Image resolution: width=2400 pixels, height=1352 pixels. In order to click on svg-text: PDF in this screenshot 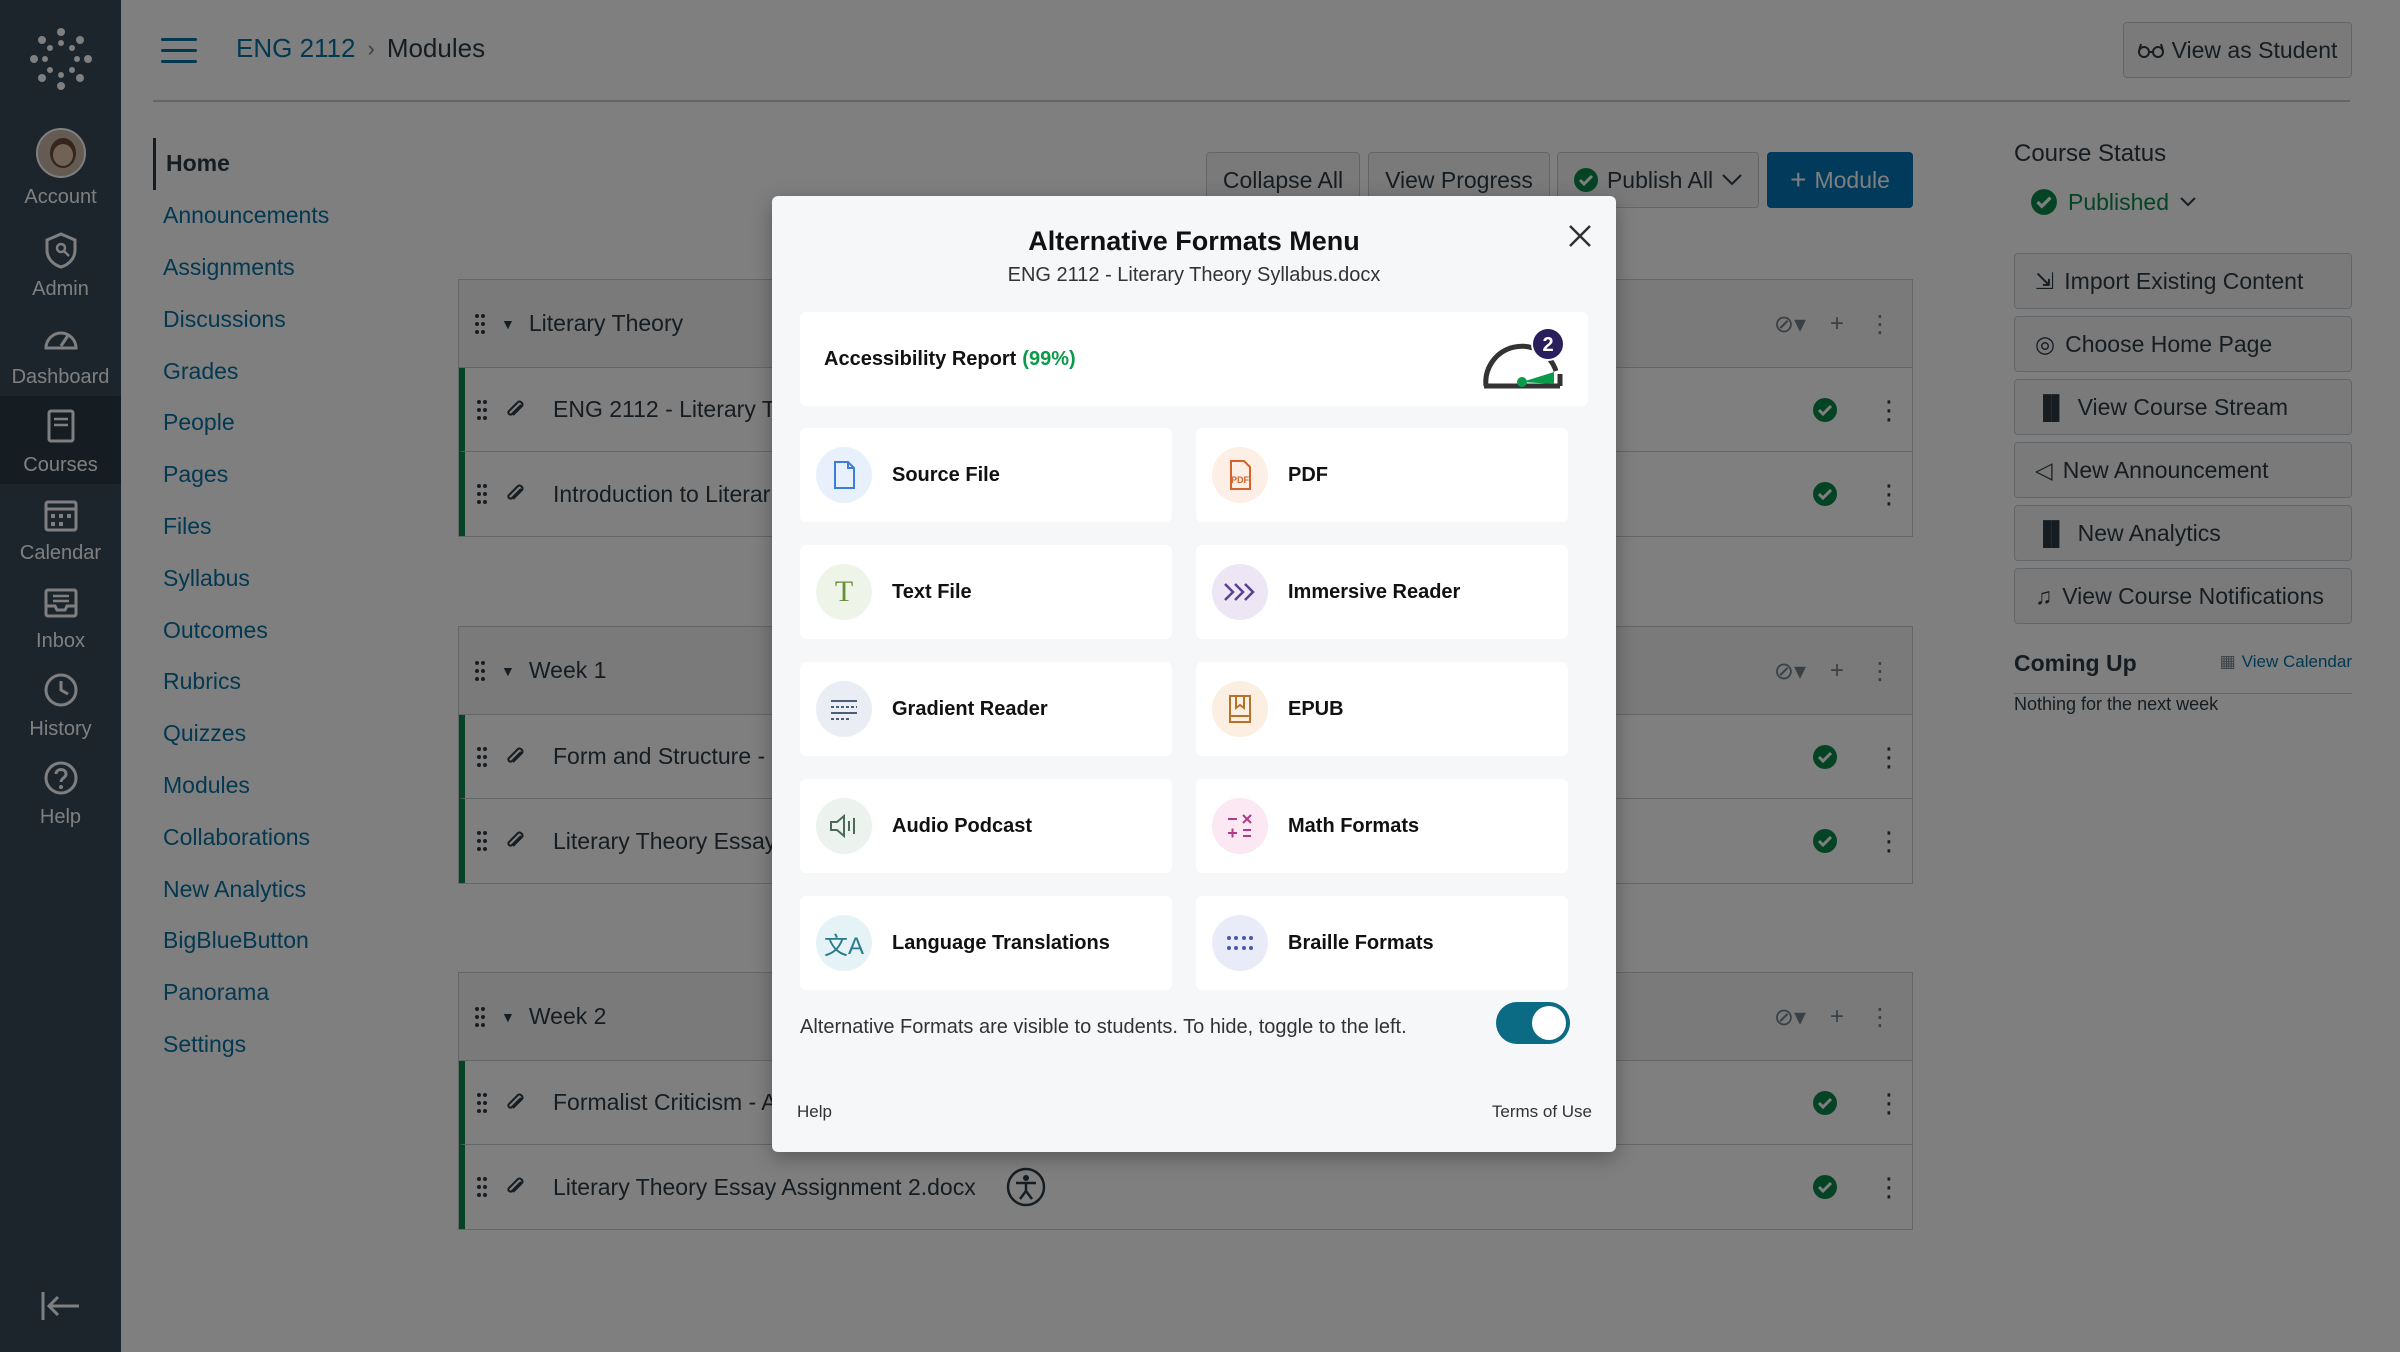, I will do `click(1240, 480)`.